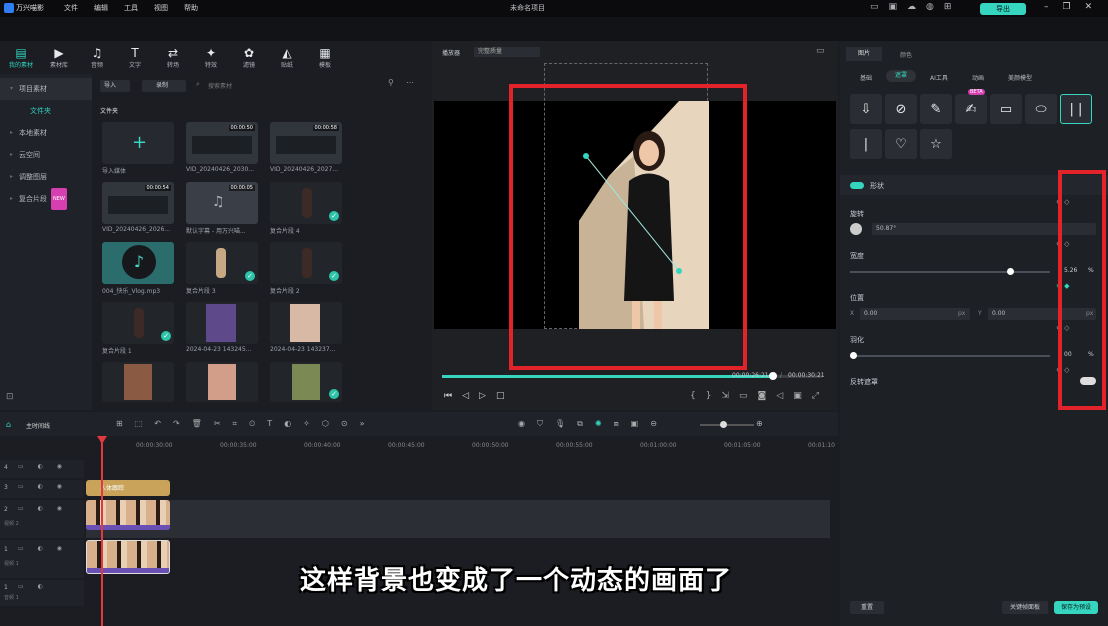 This screenshot has height=626, width=1108. What do you see at coordinates (797, 396) in the screenshot?
I see `fit-icon: ▣` at bounding box center [797, 396].